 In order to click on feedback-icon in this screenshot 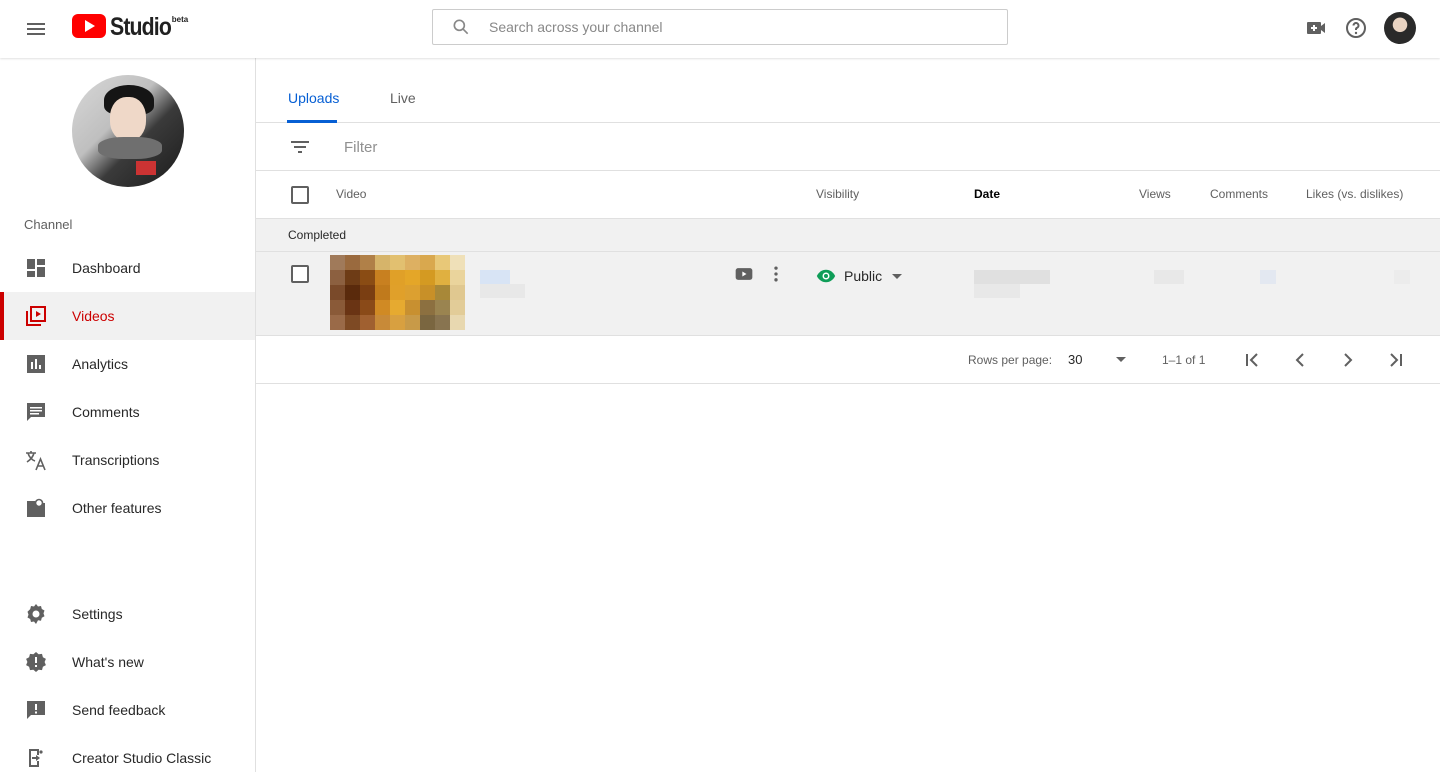, I will do `click(36, 710)`.